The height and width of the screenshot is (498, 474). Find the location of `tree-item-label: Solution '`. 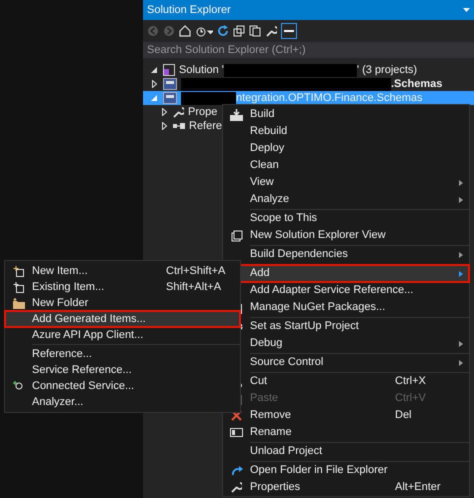

tree-item-label: Solution ' is located at coordinates (201, 70).